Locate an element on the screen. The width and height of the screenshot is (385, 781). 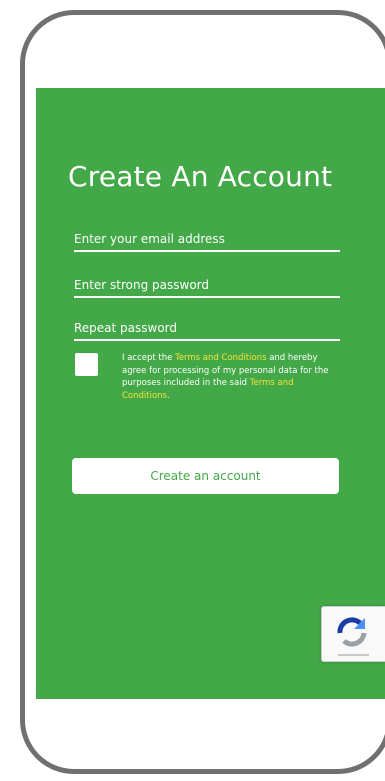
terms-text-part-3: . is located at coordinates (168, 395).